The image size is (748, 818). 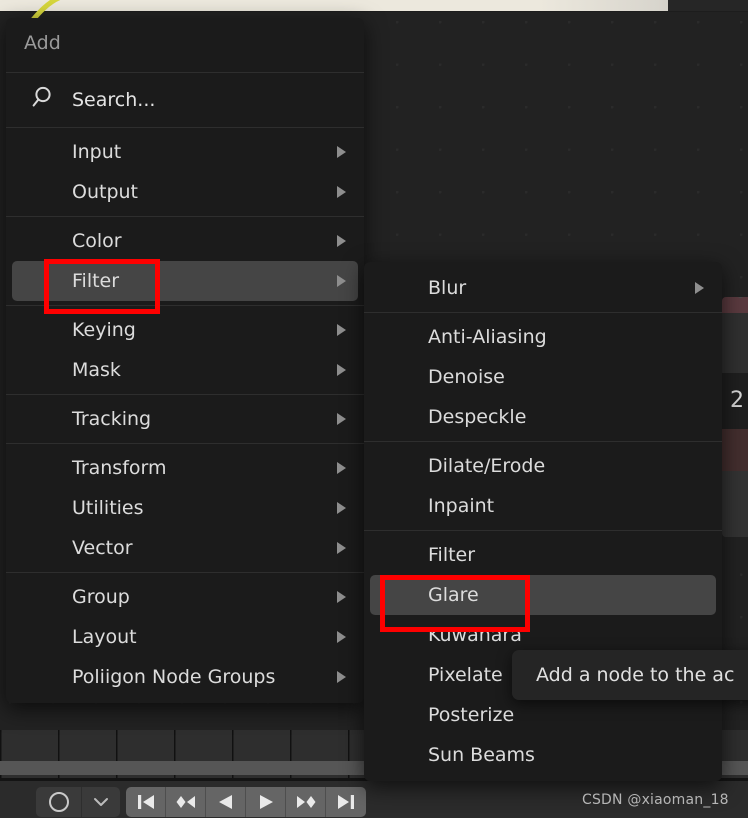 What do you see at coordinates (543, 417) in the screenshot?
I see `submenu-item-despeckle: Despeckle` at bounding box center [543, 417].